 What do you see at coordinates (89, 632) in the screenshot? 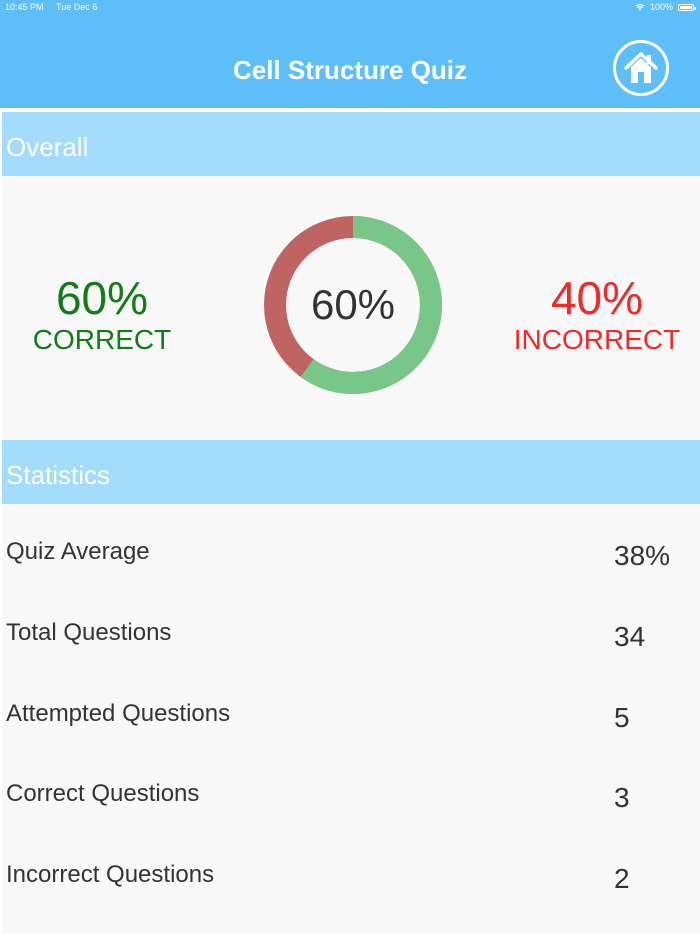
I see `stat-label: Total Questions` at bounding box center [89, 632].